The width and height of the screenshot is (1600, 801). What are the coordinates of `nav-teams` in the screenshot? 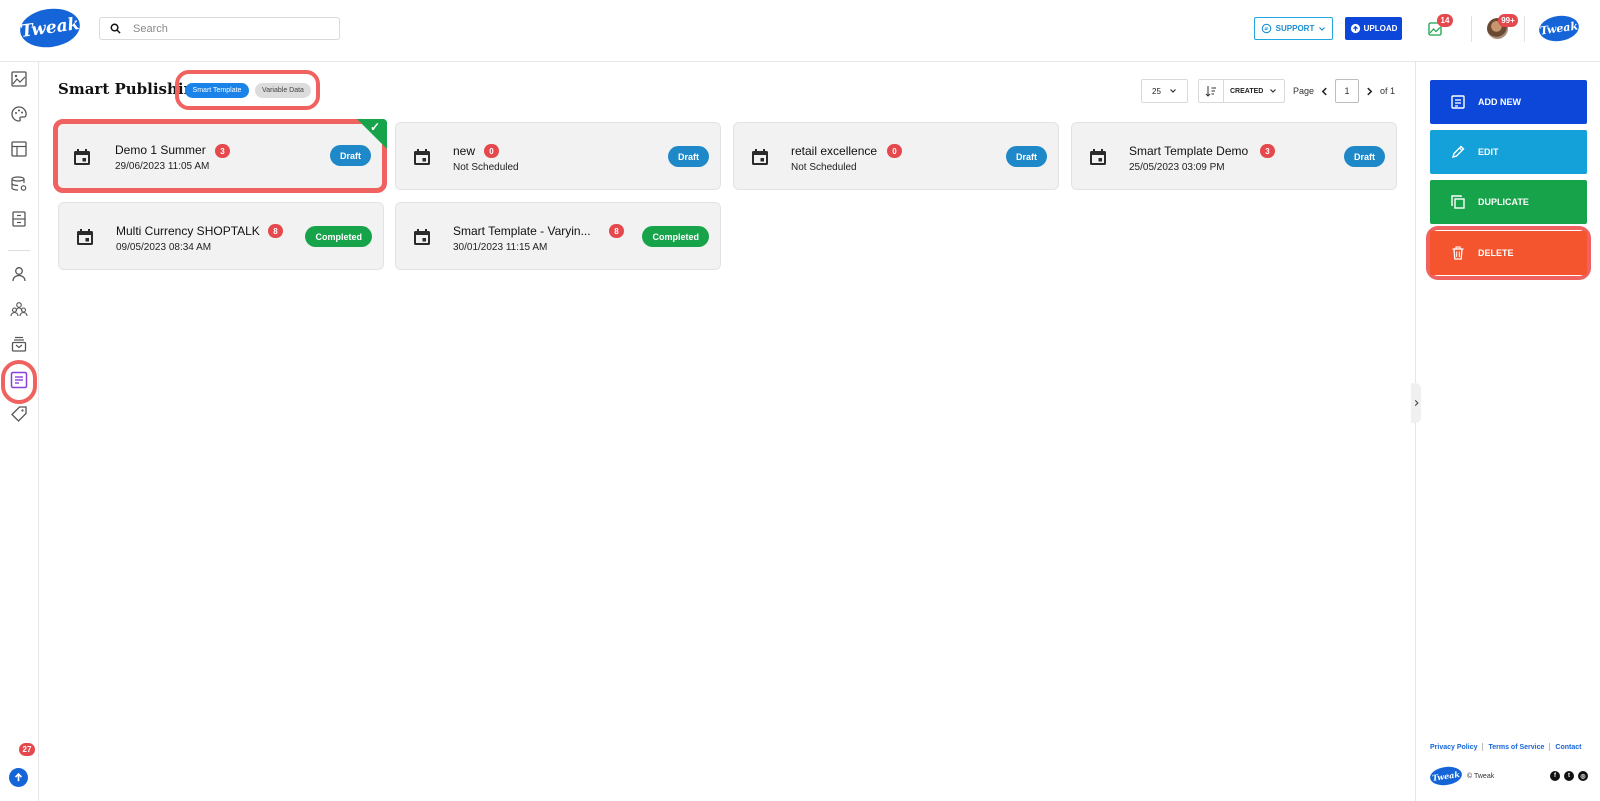 It's located at (19, 309).